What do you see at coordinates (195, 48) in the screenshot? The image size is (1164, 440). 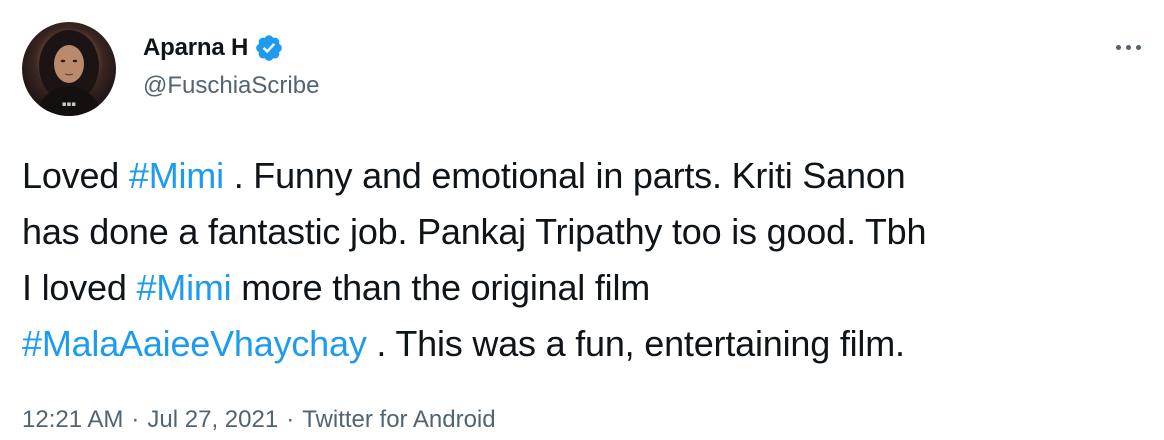 I see `author-display-name: Aparna H` at bounding box center [195, 48].